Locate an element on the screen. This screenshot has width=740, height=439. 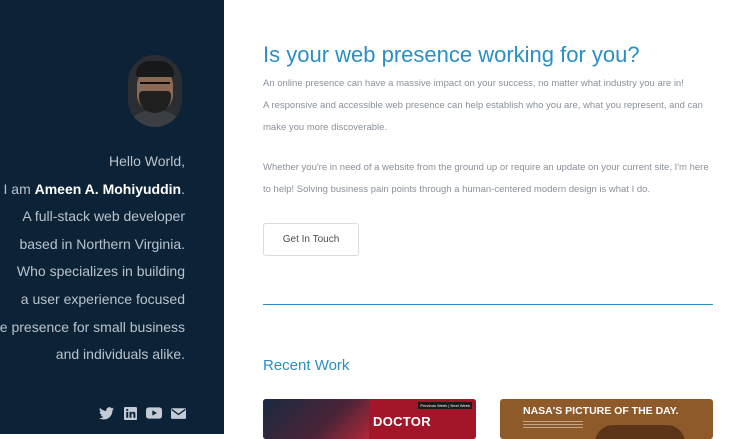
youtube-icon is located at coordinates (154, 413).